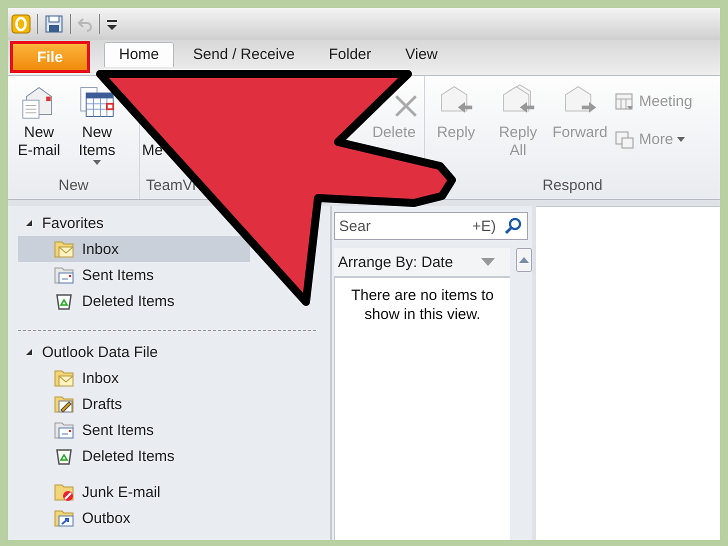 This screenshot has width=728, height=546. What do you see at coordinates (134, 518) in the screenshot?
I see `folder-item: Outbox` at bounding box center [134, 518].